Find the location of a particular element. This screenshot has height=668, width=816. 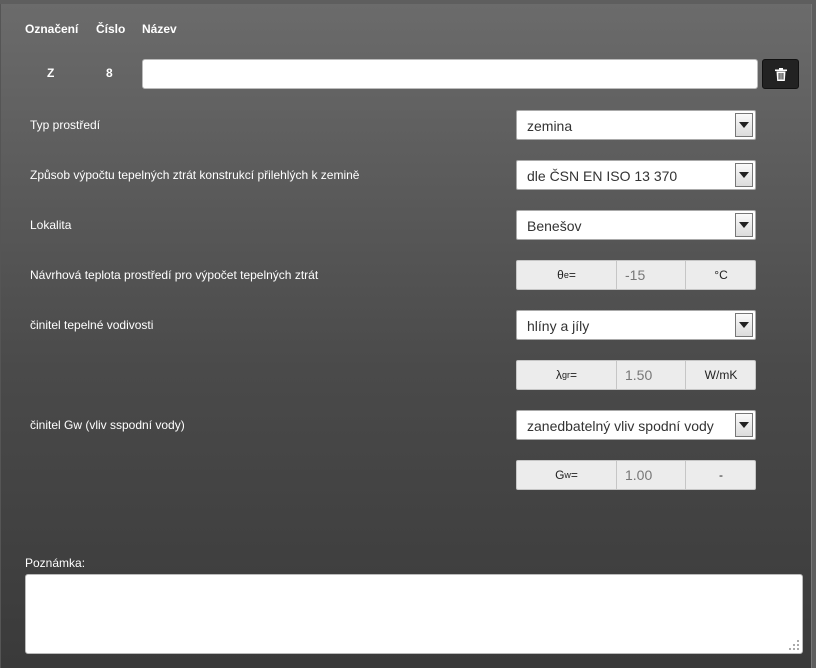

trash-icon is located at coordinates (780, 74).